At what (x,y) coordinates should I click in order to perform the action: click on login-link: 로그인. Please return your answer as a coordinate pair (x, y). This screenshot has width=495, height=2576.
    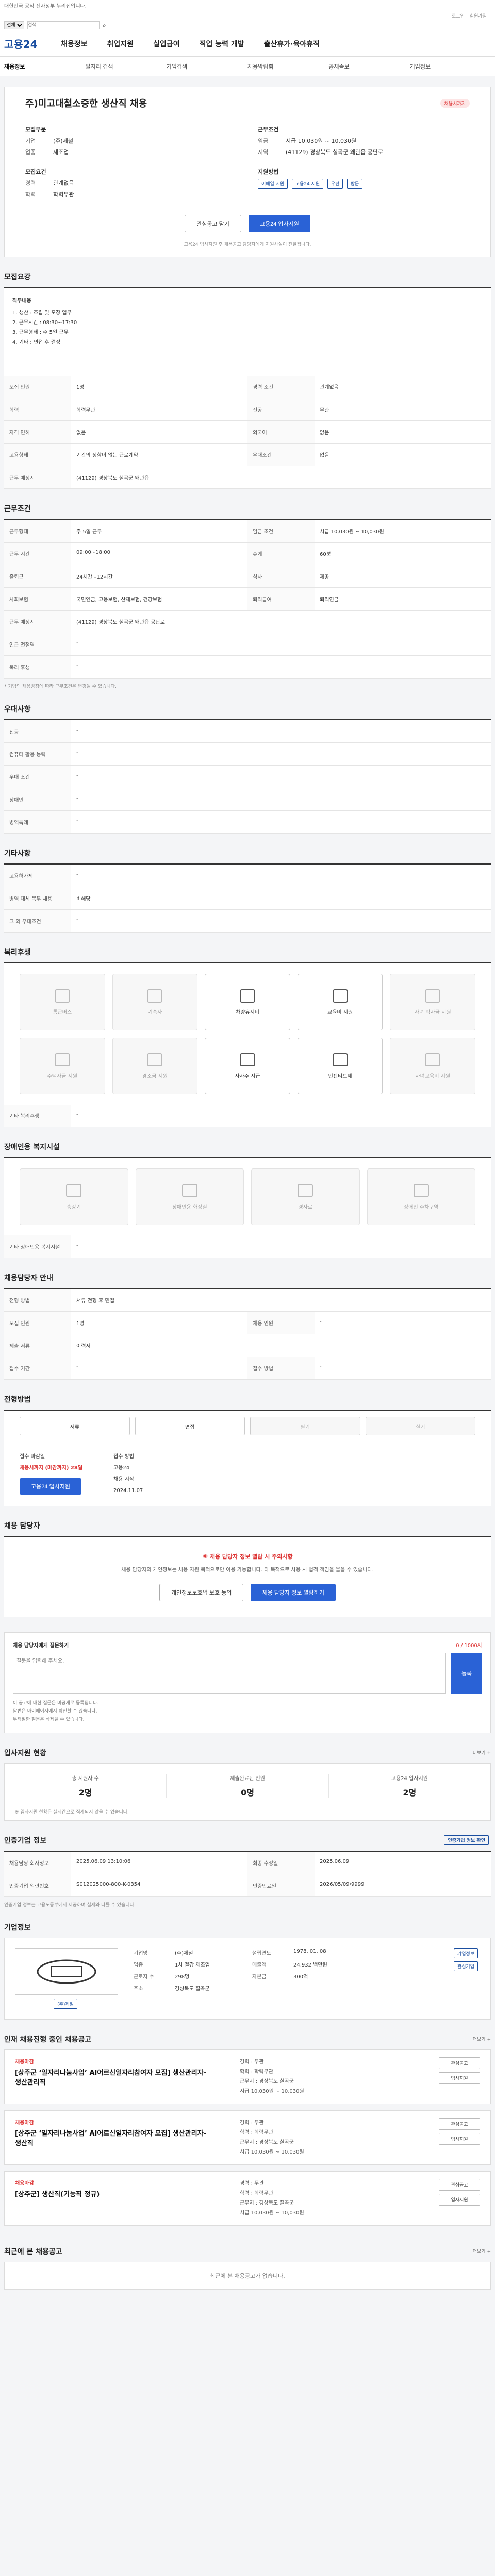
    Looking at the image, I should click on (458, 15).